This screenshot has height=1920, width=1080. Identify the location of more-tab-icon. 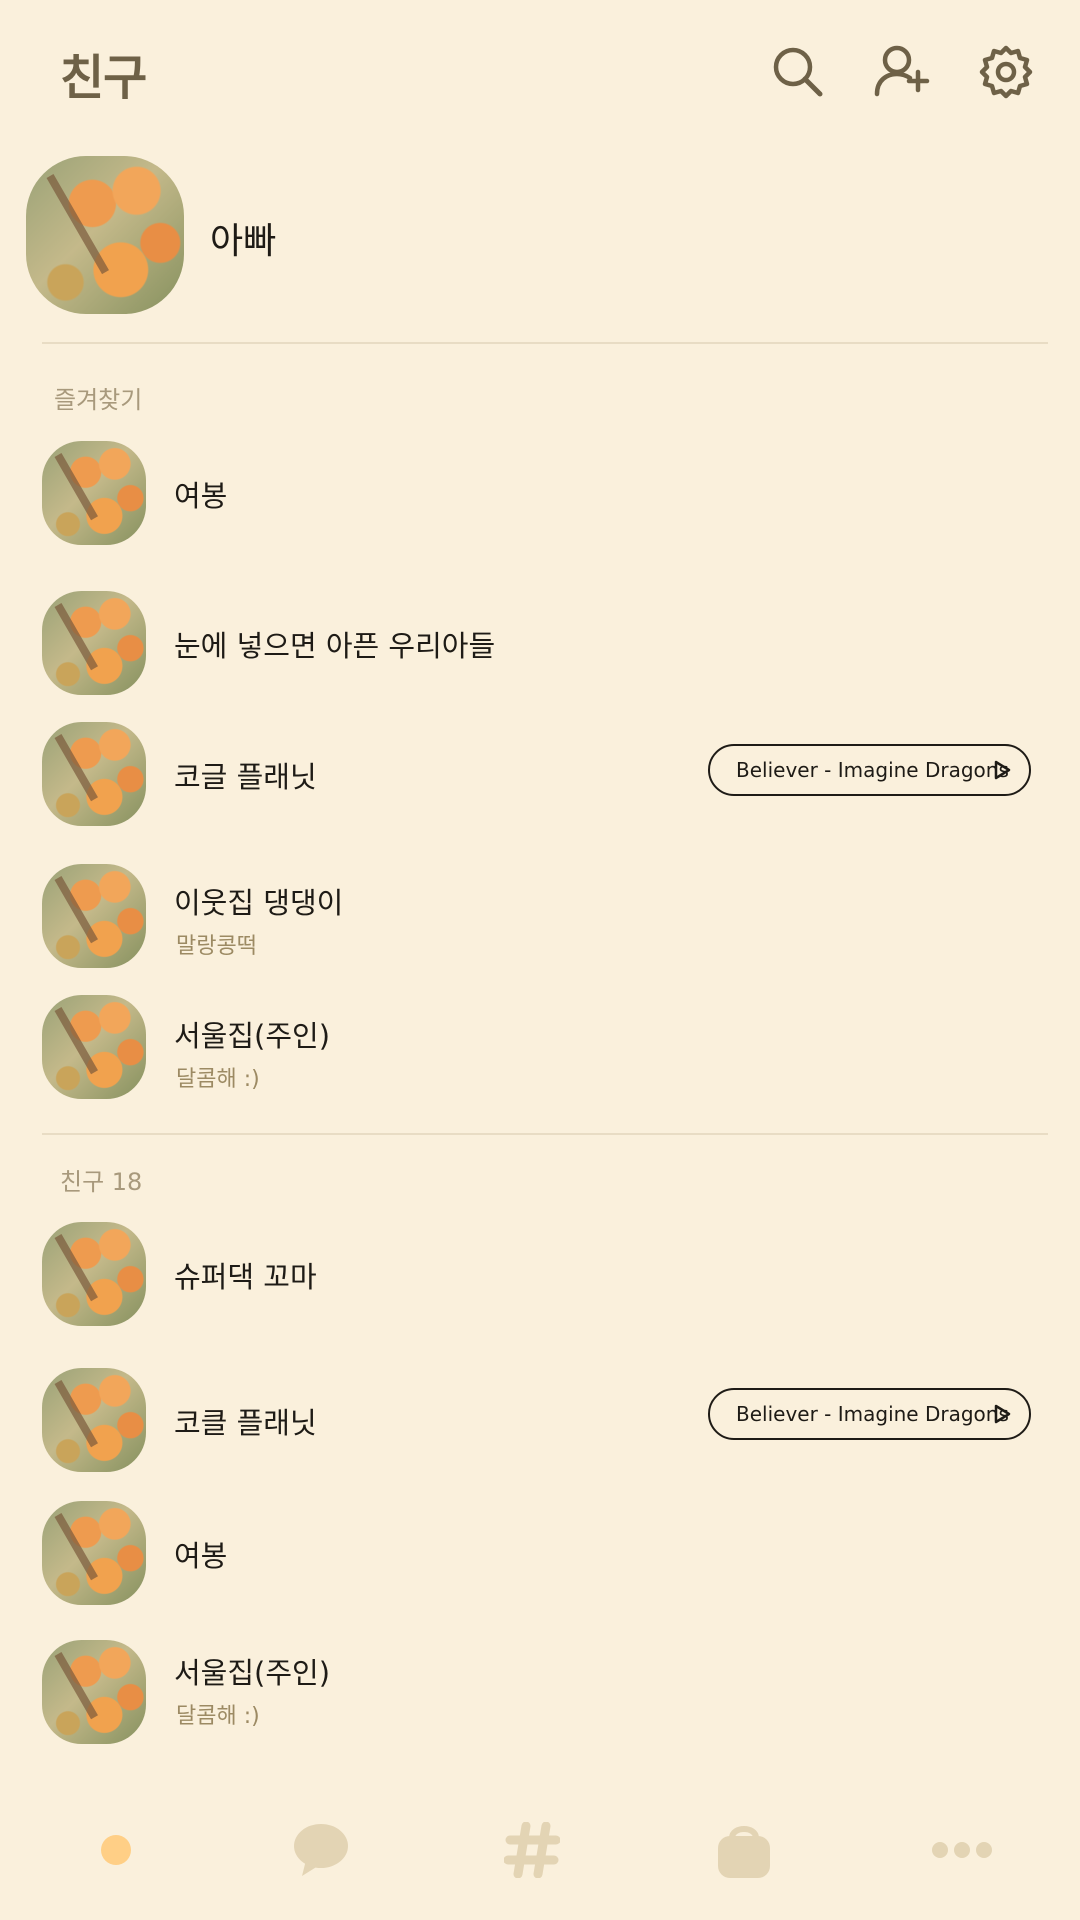
(962, 1850).